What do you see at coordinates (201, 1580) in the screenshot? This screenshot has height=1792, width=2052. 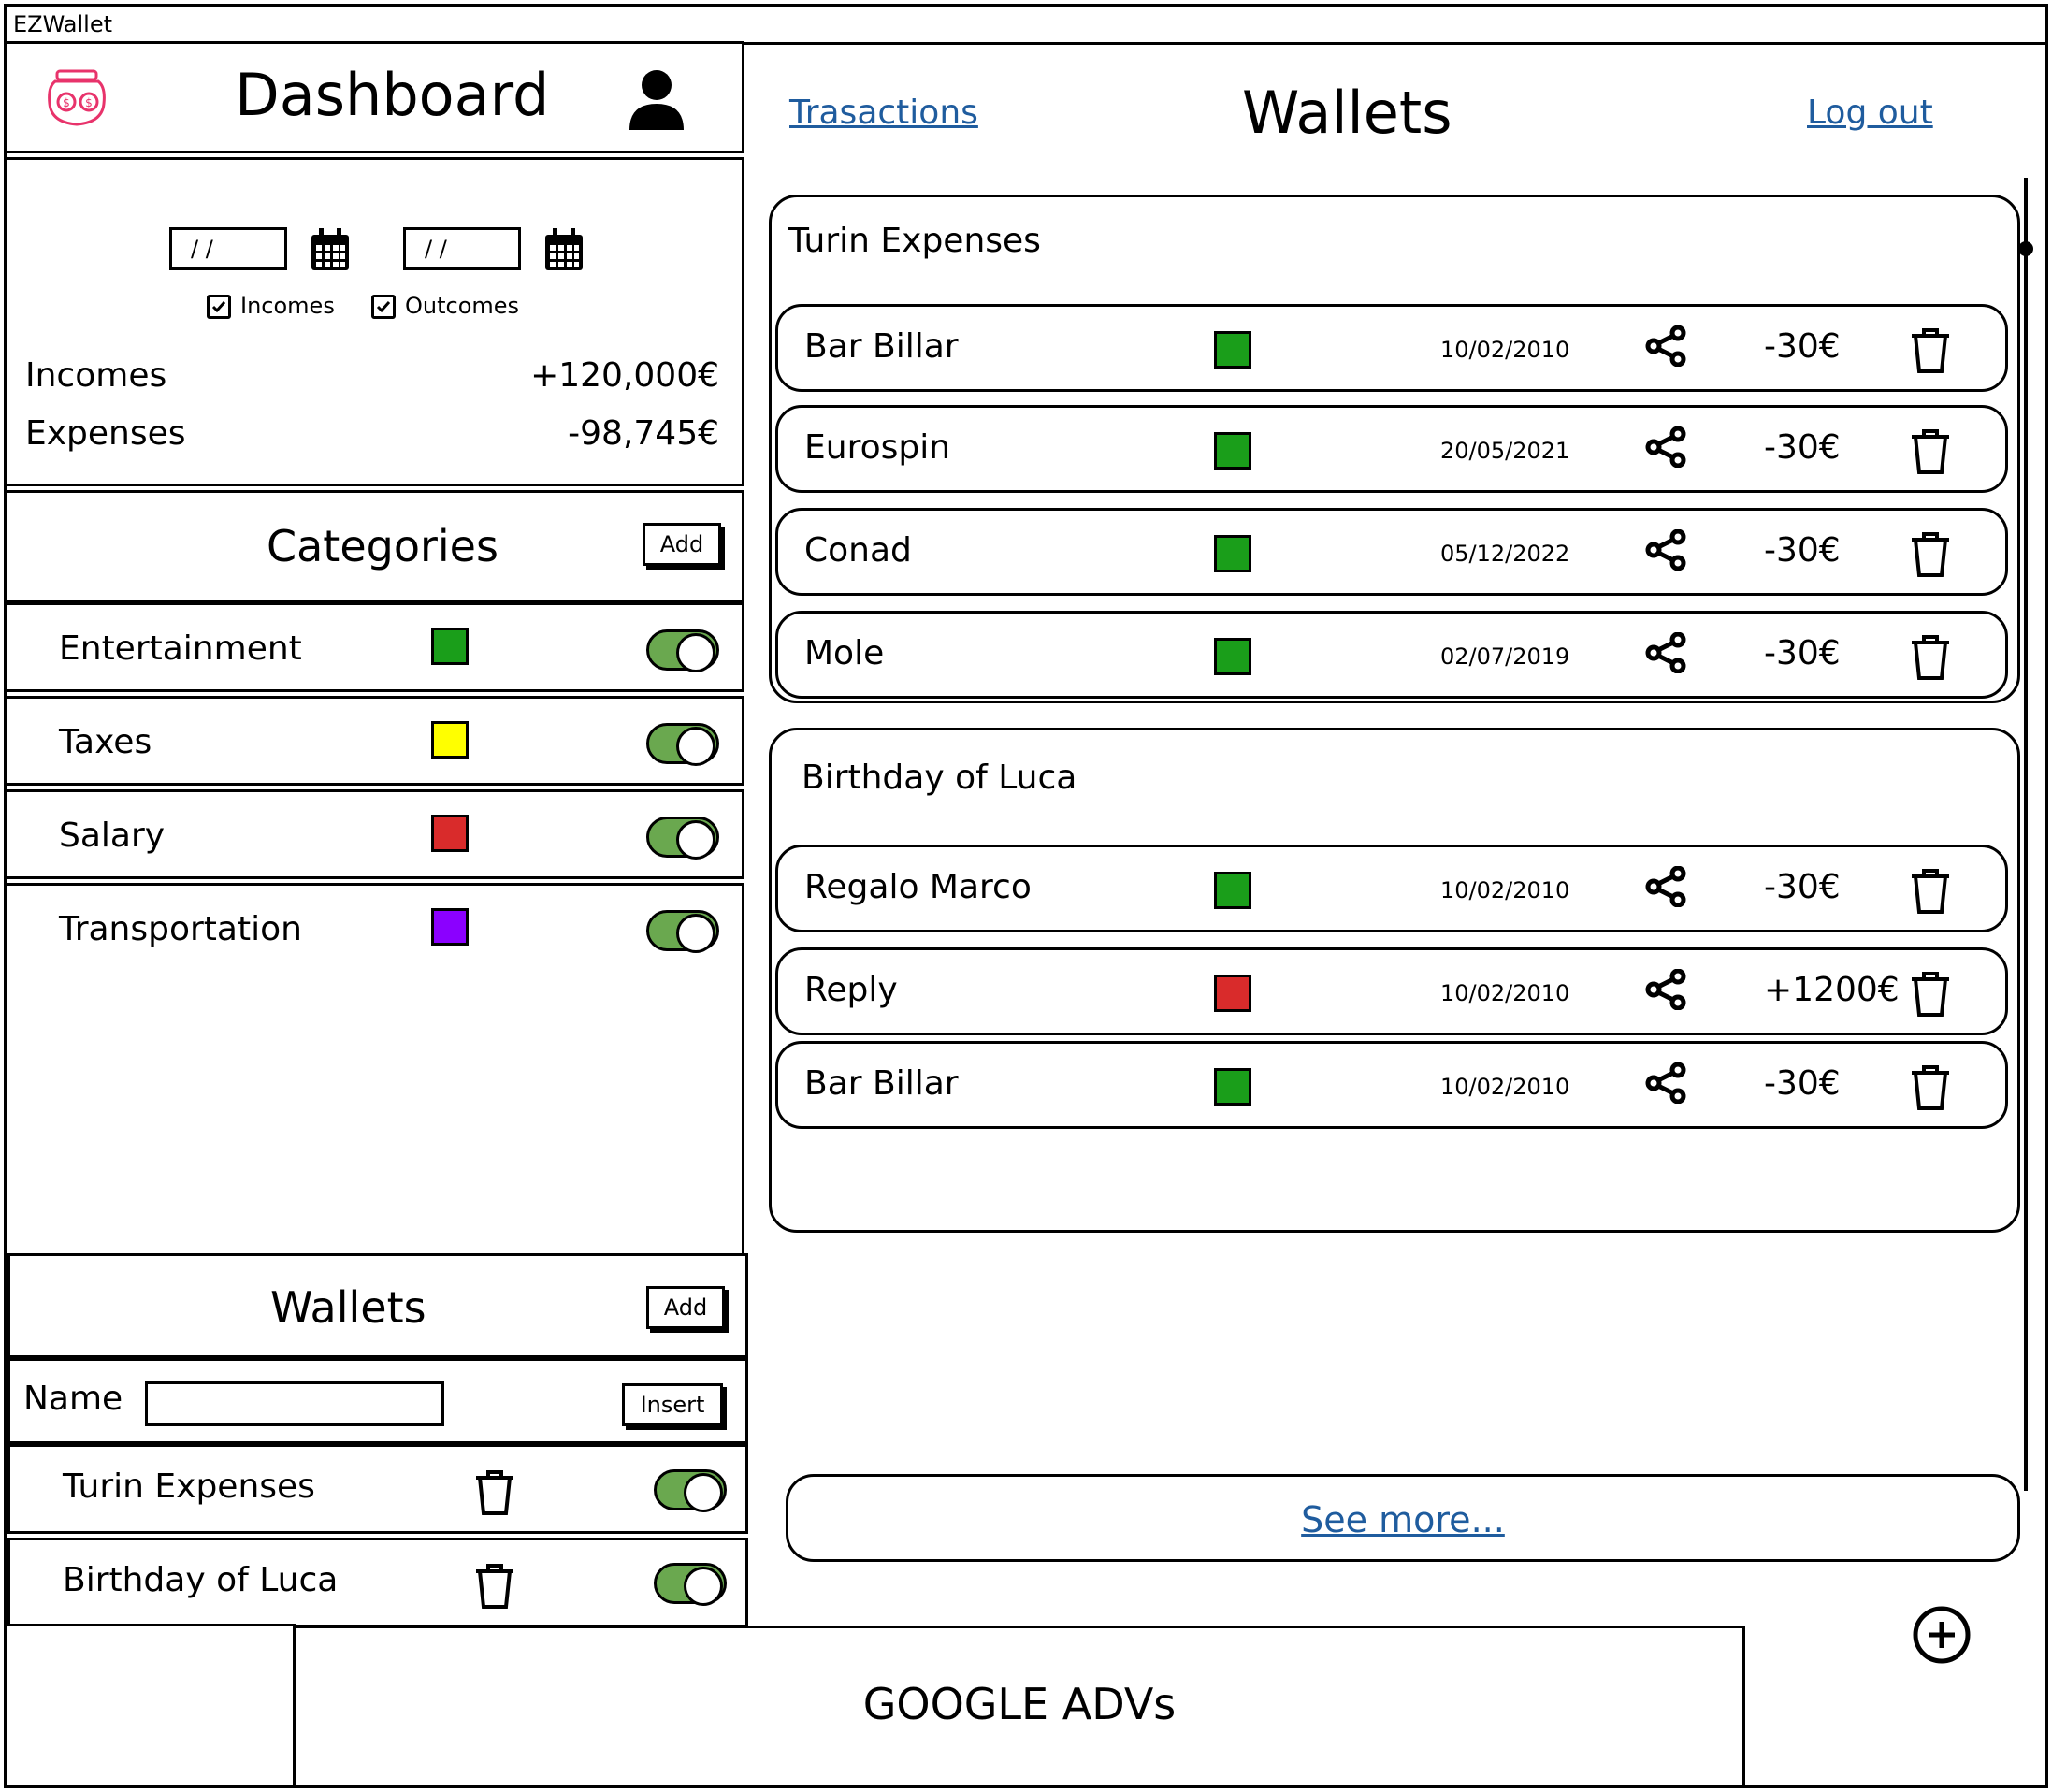 I see `sidebar-wallet-name: Birthday of Luca` at bounding box center [201, 1580].